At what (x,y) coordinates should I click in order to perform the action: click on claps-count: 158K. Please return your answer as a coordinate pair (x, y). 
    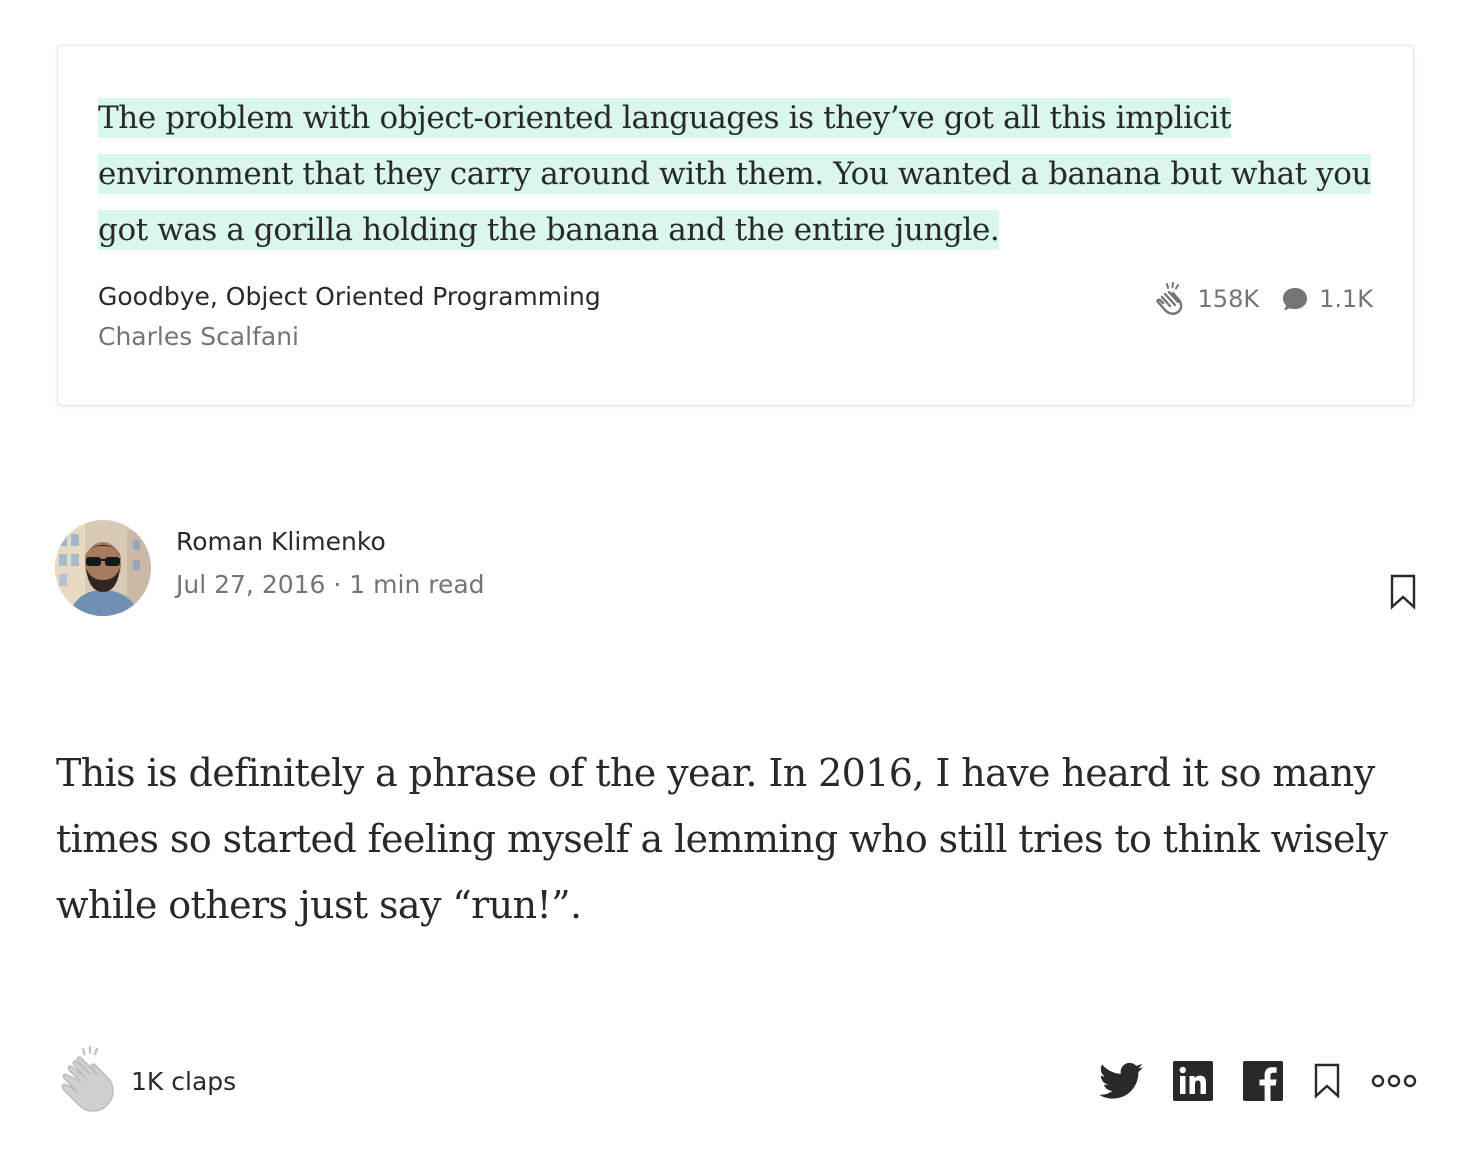
    Looking at the image, I should click on (1228, 299).